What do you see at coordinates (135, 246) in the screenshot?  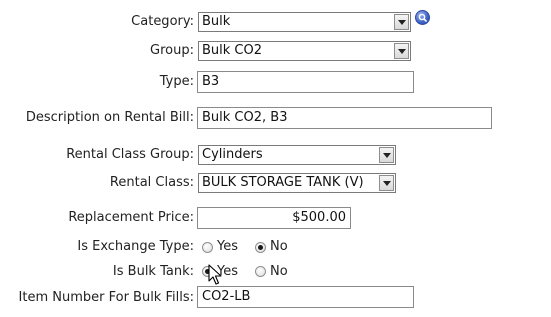 I see `is-exchange-type-label: Is Exchange Type:` at bounding box center [135, 246].